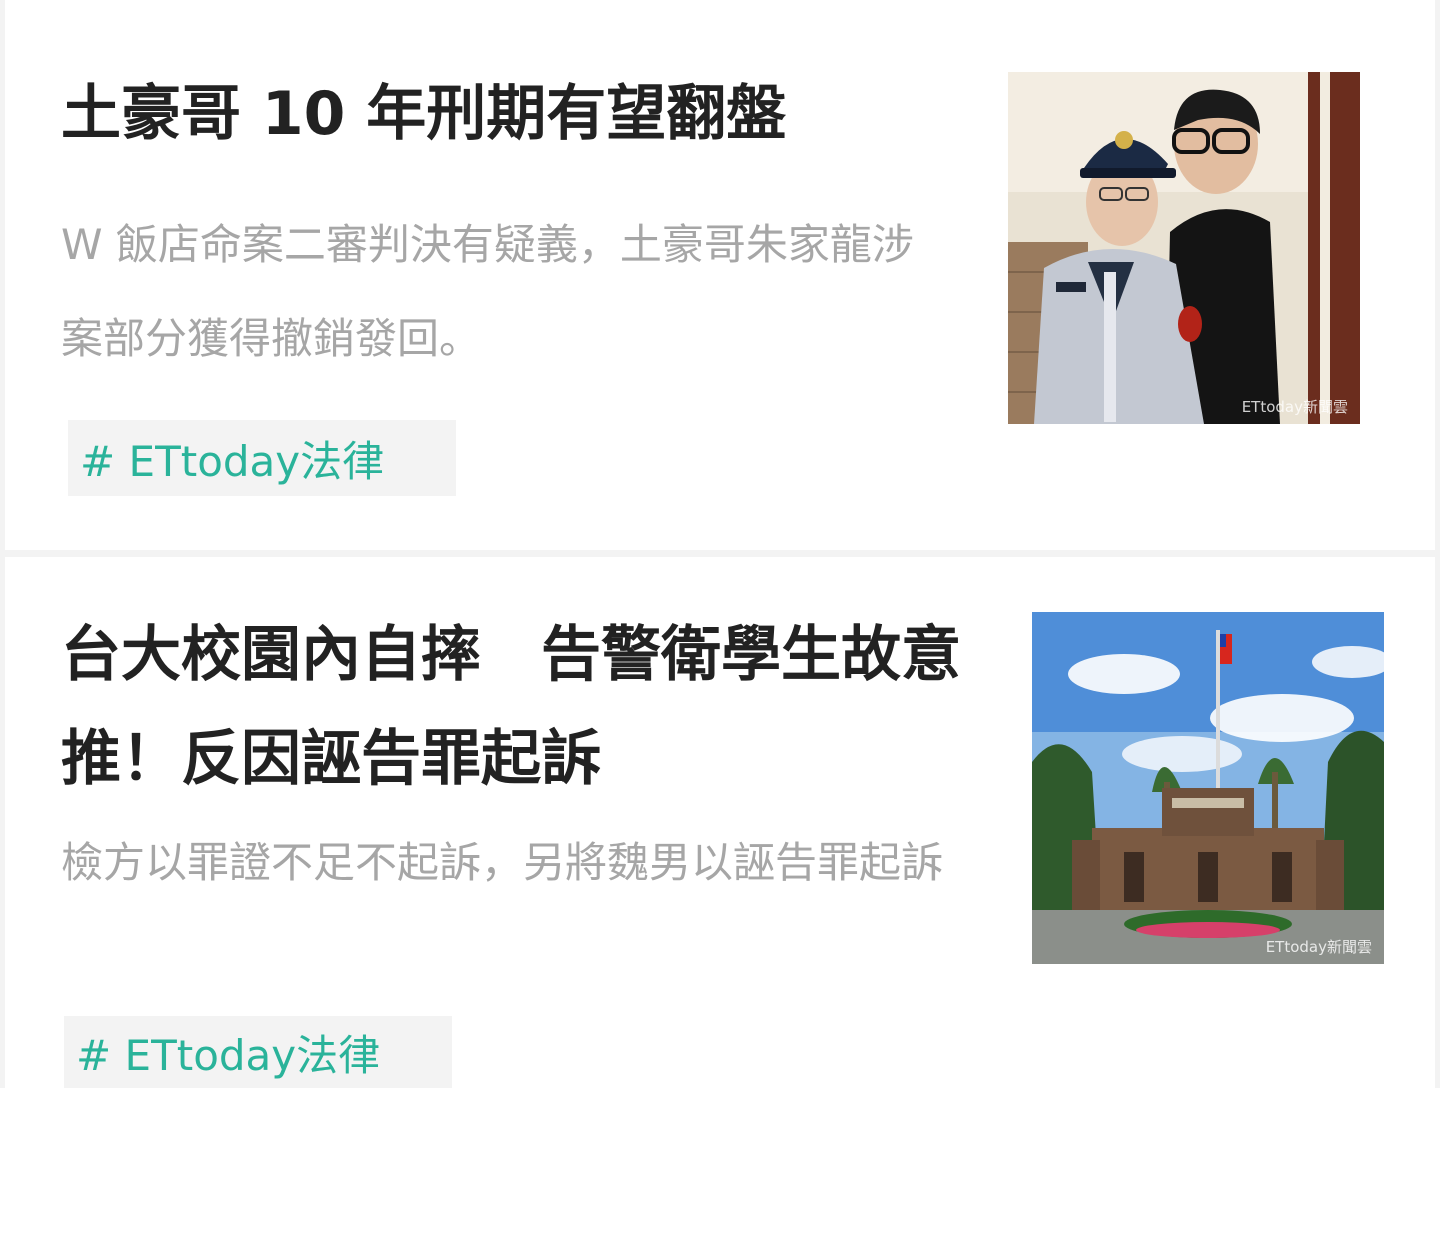  I want to click on article-title: 台大校園內自摔 告警衛學生故意推！反因誣告罪起訴, so click(521, 707).